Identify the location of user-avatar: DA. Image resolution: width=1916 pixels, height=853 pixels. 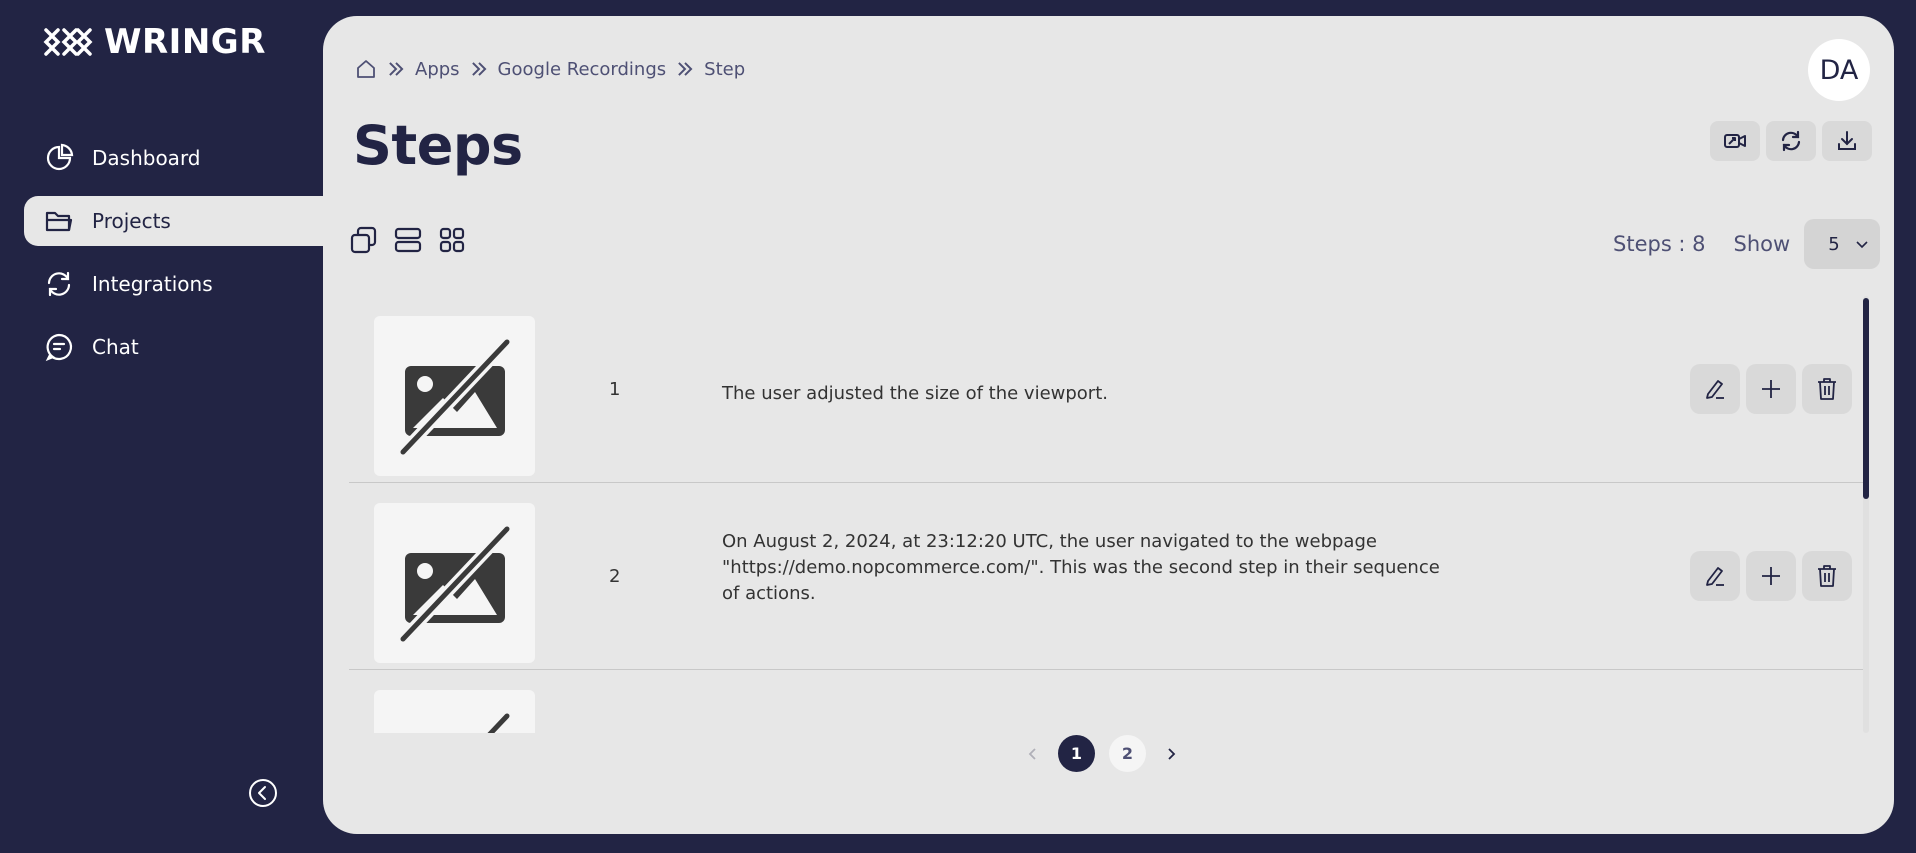
(1839, 70).